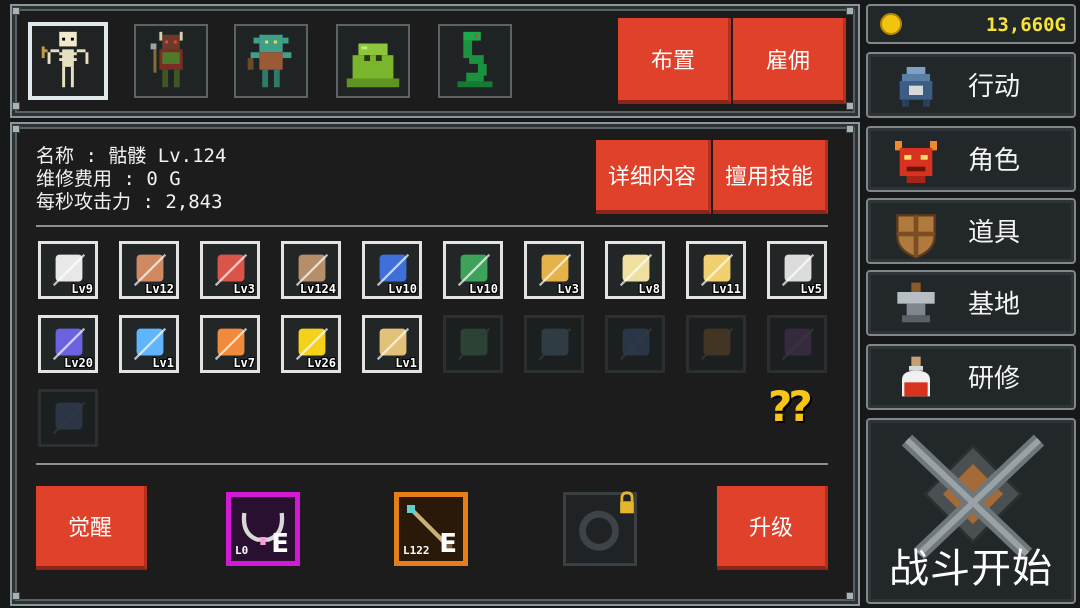 The width and height of the screenshot is (1080, 608). Describe the element at coordinates (653, 177) in the screenshot. I see `details-button: 详细内容` at that location.